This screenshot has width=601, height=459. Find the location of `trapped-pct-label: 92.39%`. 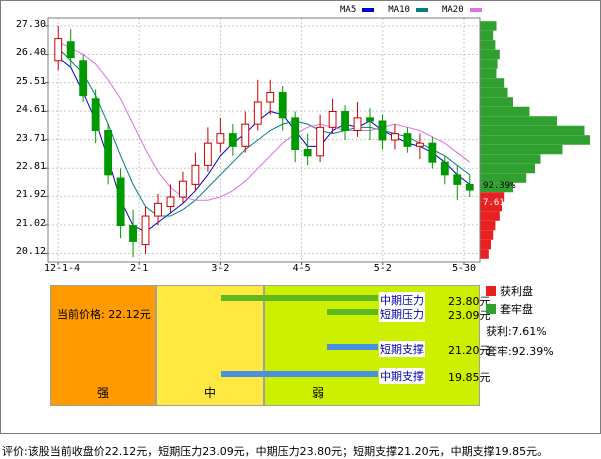

trapped-pct-label: 92.39% is located at coordinates (499, 186).